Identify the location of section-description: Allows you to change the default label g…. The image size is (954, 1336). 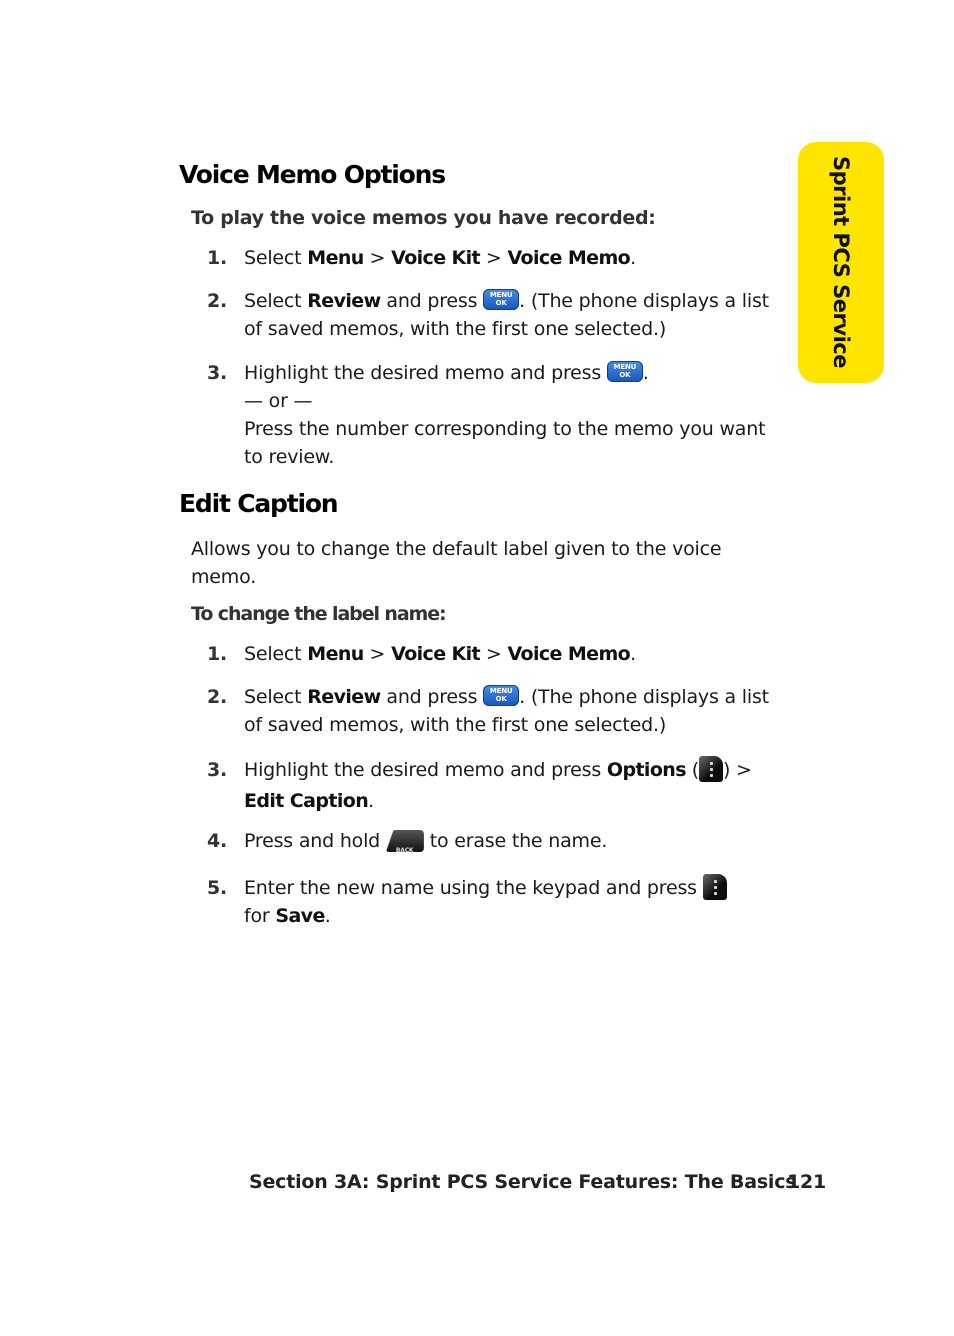
(456, 563).